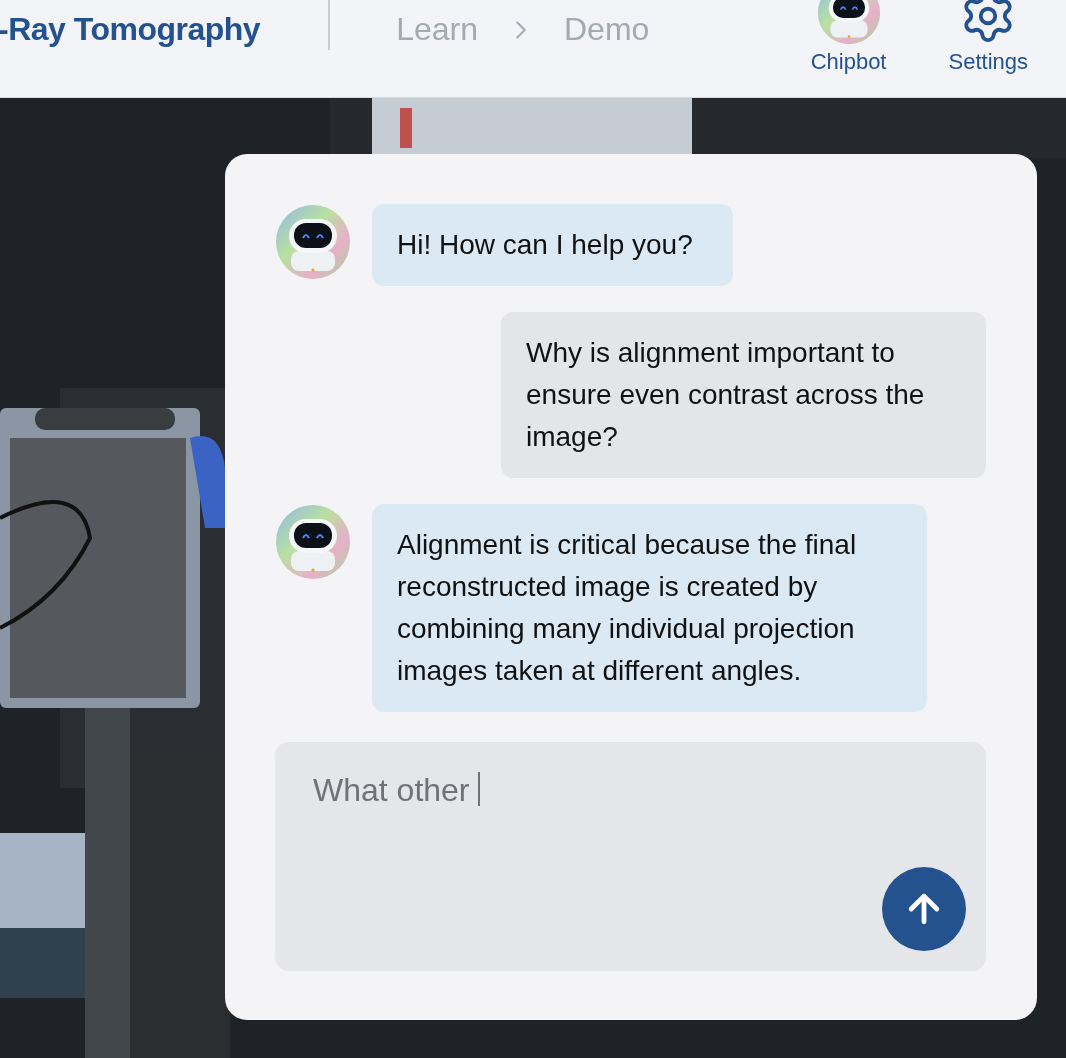 The image size is (1066, 1058). Describe the element at coordinates (743, 395) in the screenshot. I see `user-message: Why is alignment important to ensure even contrast across the image?` at that location.